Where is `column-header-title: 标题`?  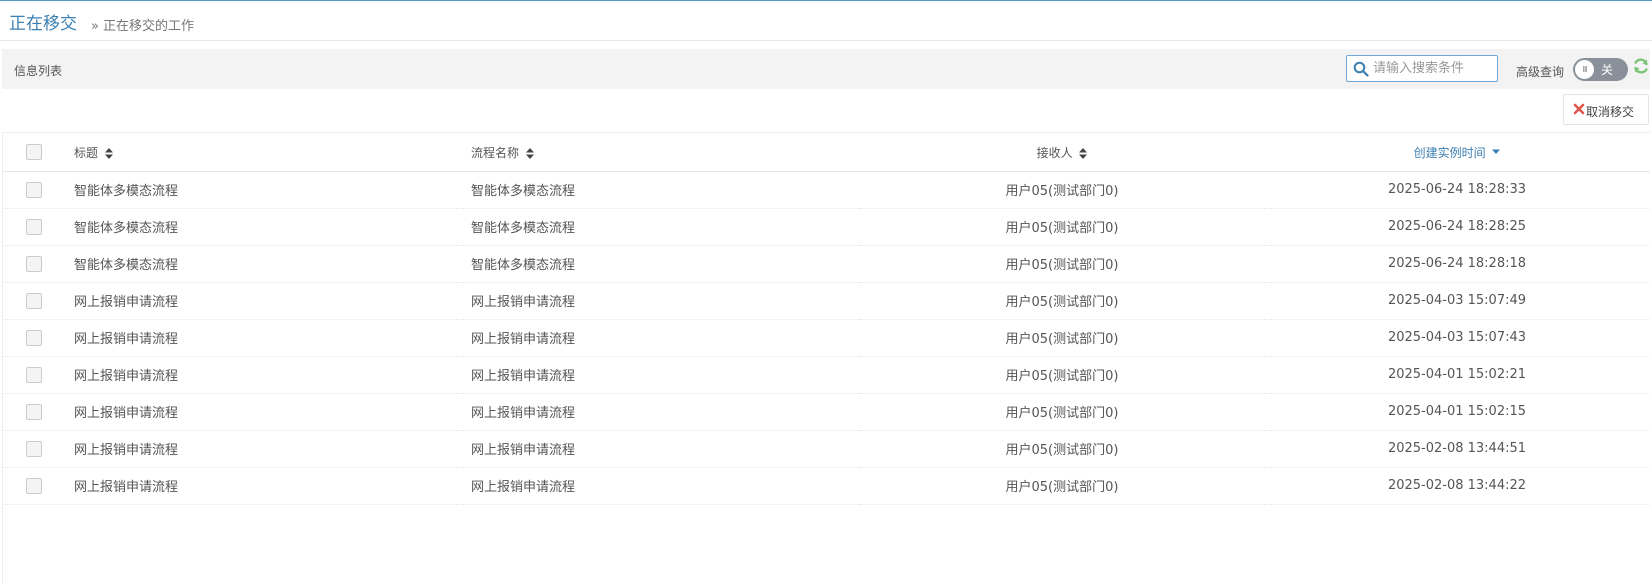
column-header-title: 标题 is located at coordinates (264, 153).